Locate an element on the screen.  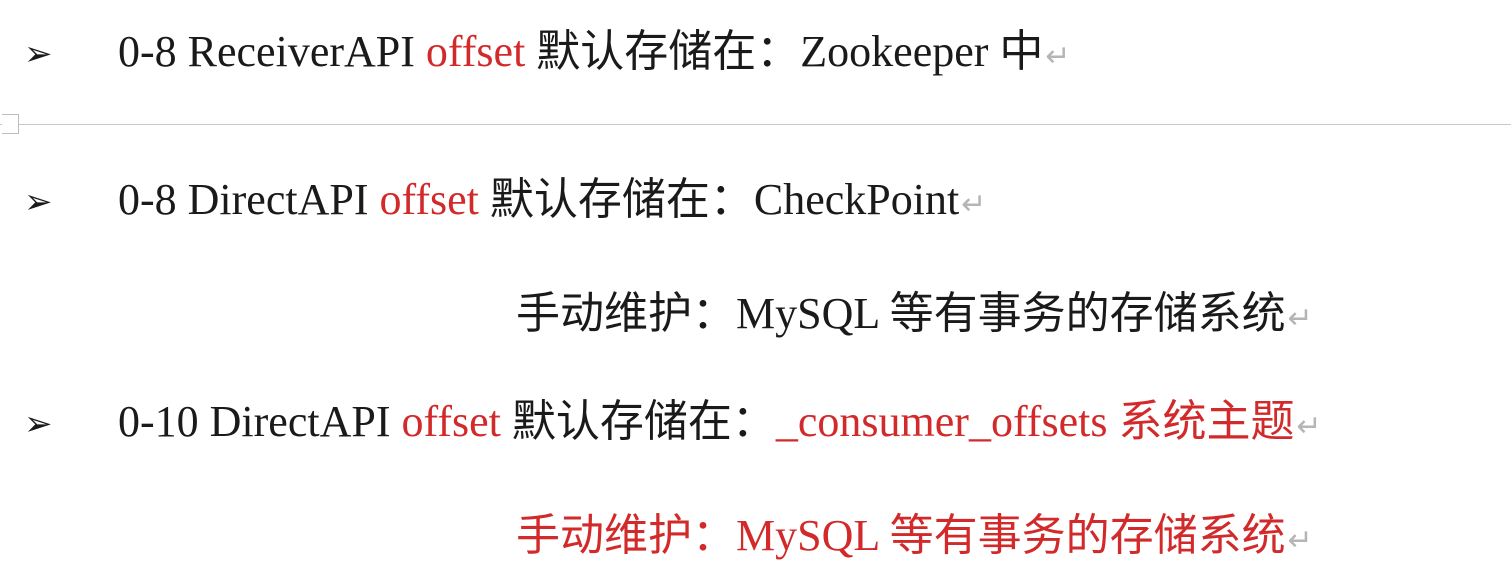
text-boundary-marker is located at coordinates (10, 124).